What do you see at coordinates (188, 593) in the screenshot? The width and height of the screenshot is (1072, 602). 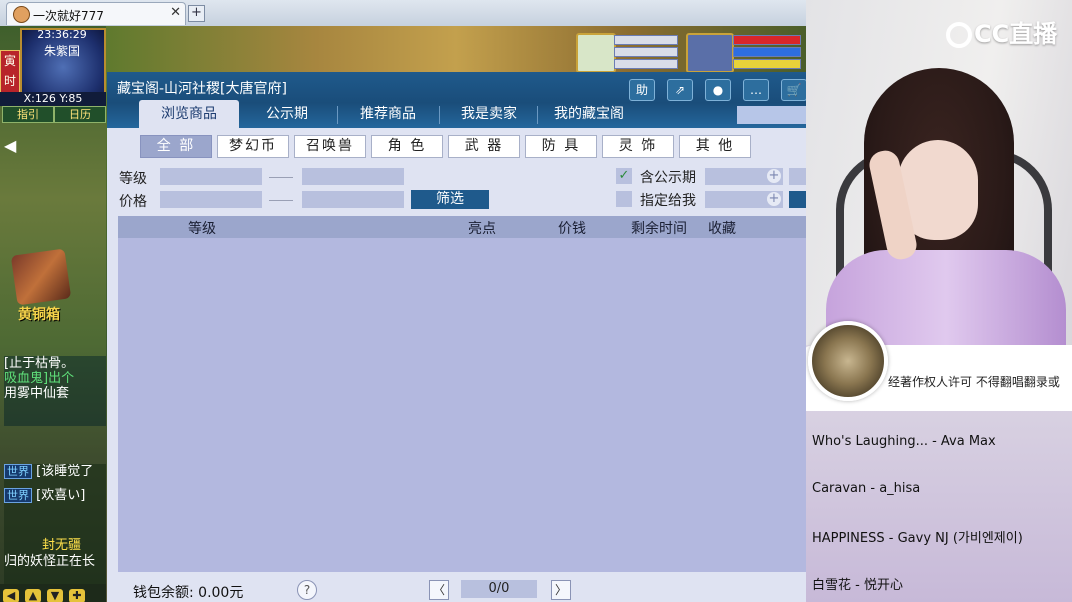 I see `wallet-balance: 钱包余额: 0.00元` at bounding box center [188, 593].